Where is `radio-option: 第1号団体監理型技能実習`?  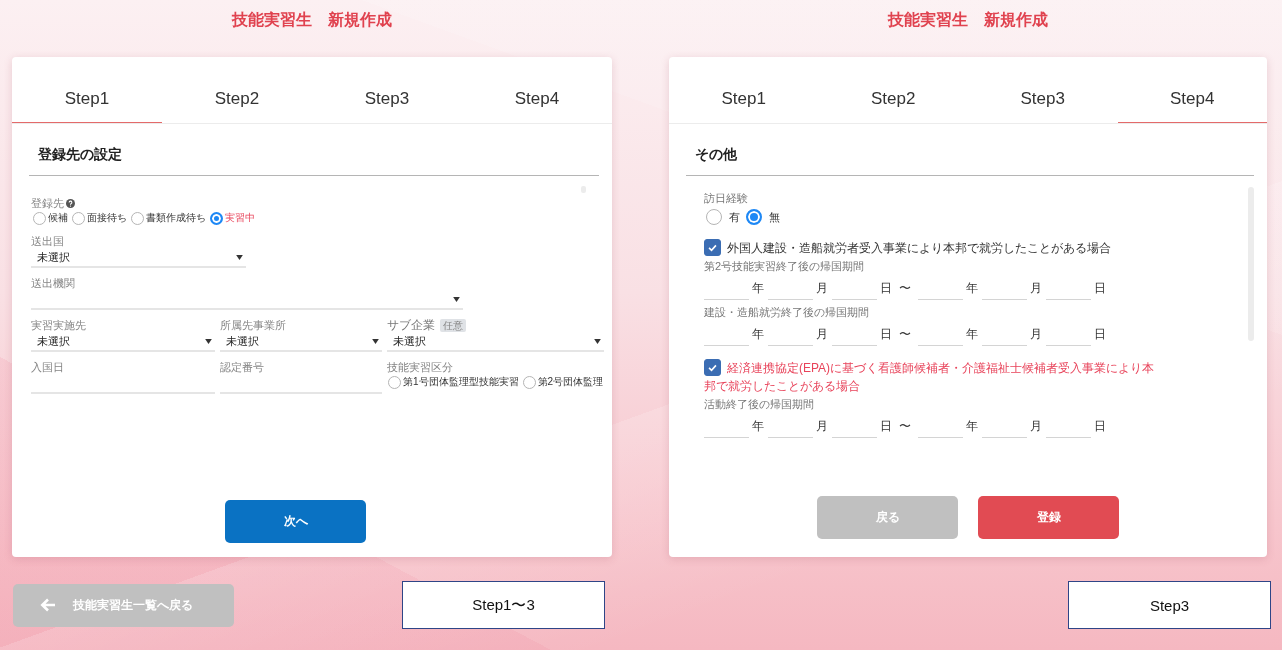
radio-option: 第1号団体監理型技能実習 is located at coordinates (453, 382).